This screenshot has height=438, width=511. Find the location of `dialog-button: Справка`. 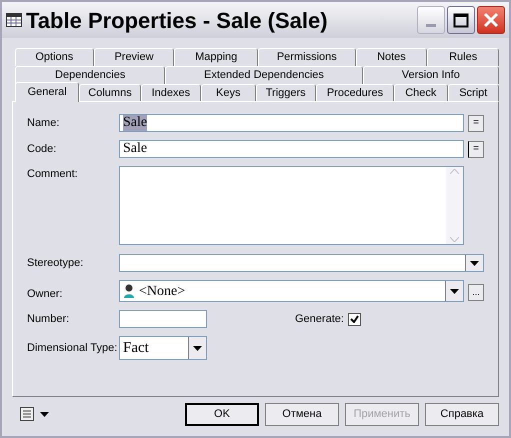

dialog-button: Справка is located at coordinates (462, 414).